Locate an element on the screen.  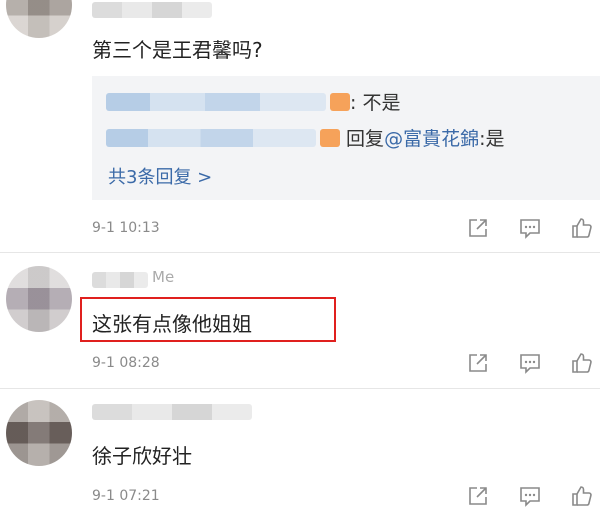
comment-timestamp: 9-1 07:21 is located at coordinates (126, 496).